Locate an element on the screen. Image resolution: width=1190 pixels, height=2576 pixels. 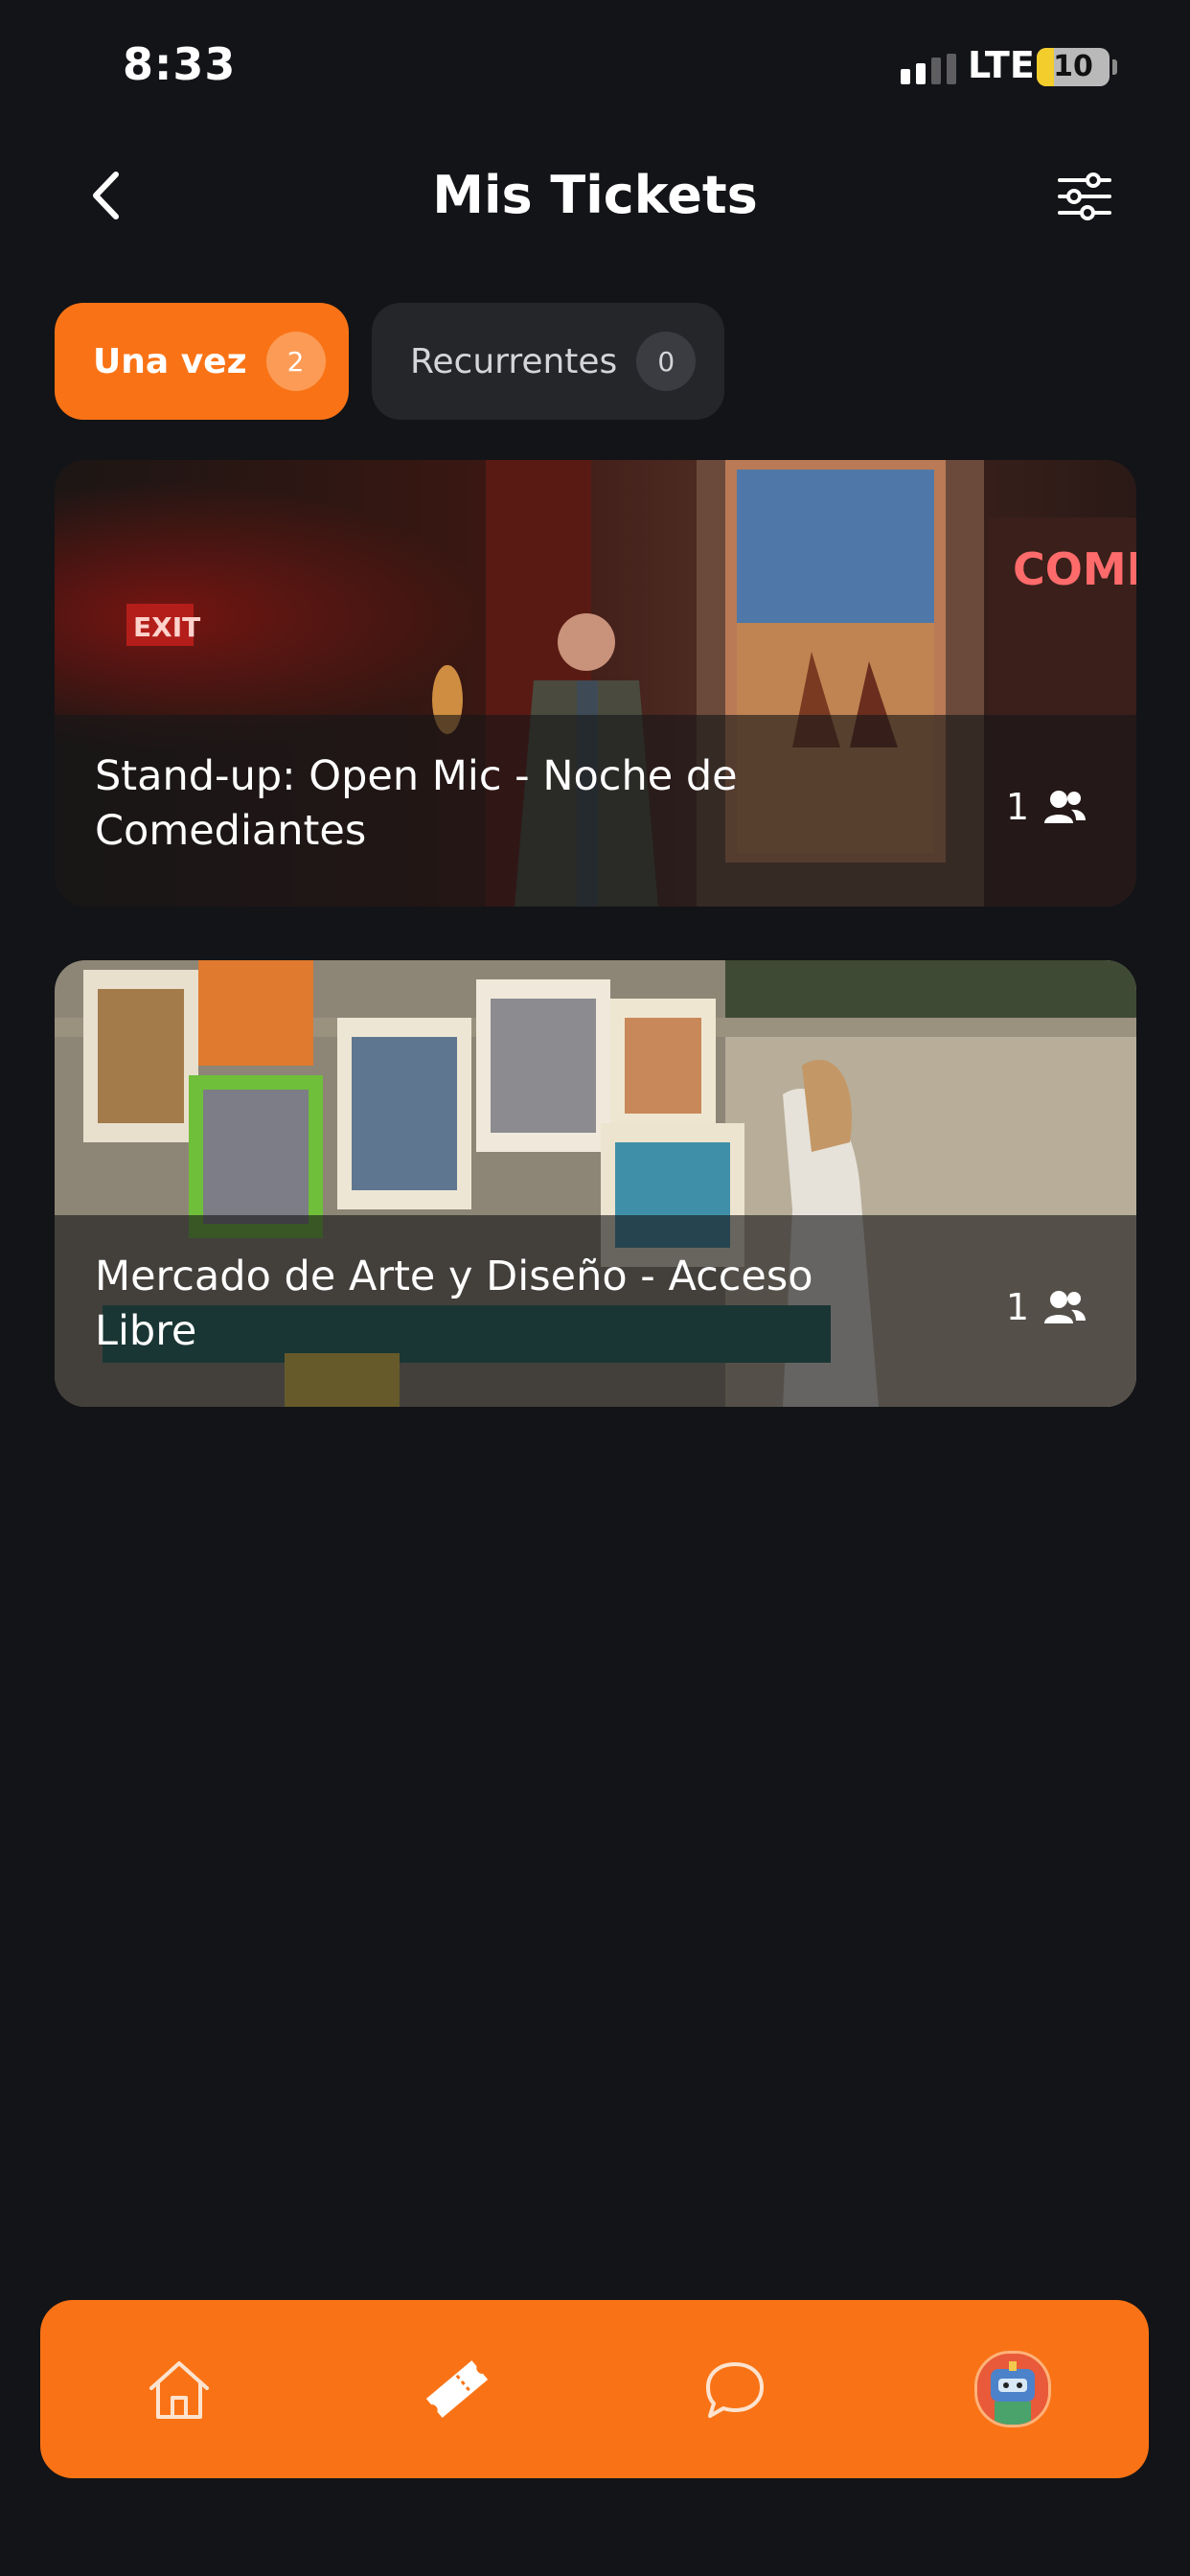
battery-icon: 10 is located at coordinates (1073, 67).